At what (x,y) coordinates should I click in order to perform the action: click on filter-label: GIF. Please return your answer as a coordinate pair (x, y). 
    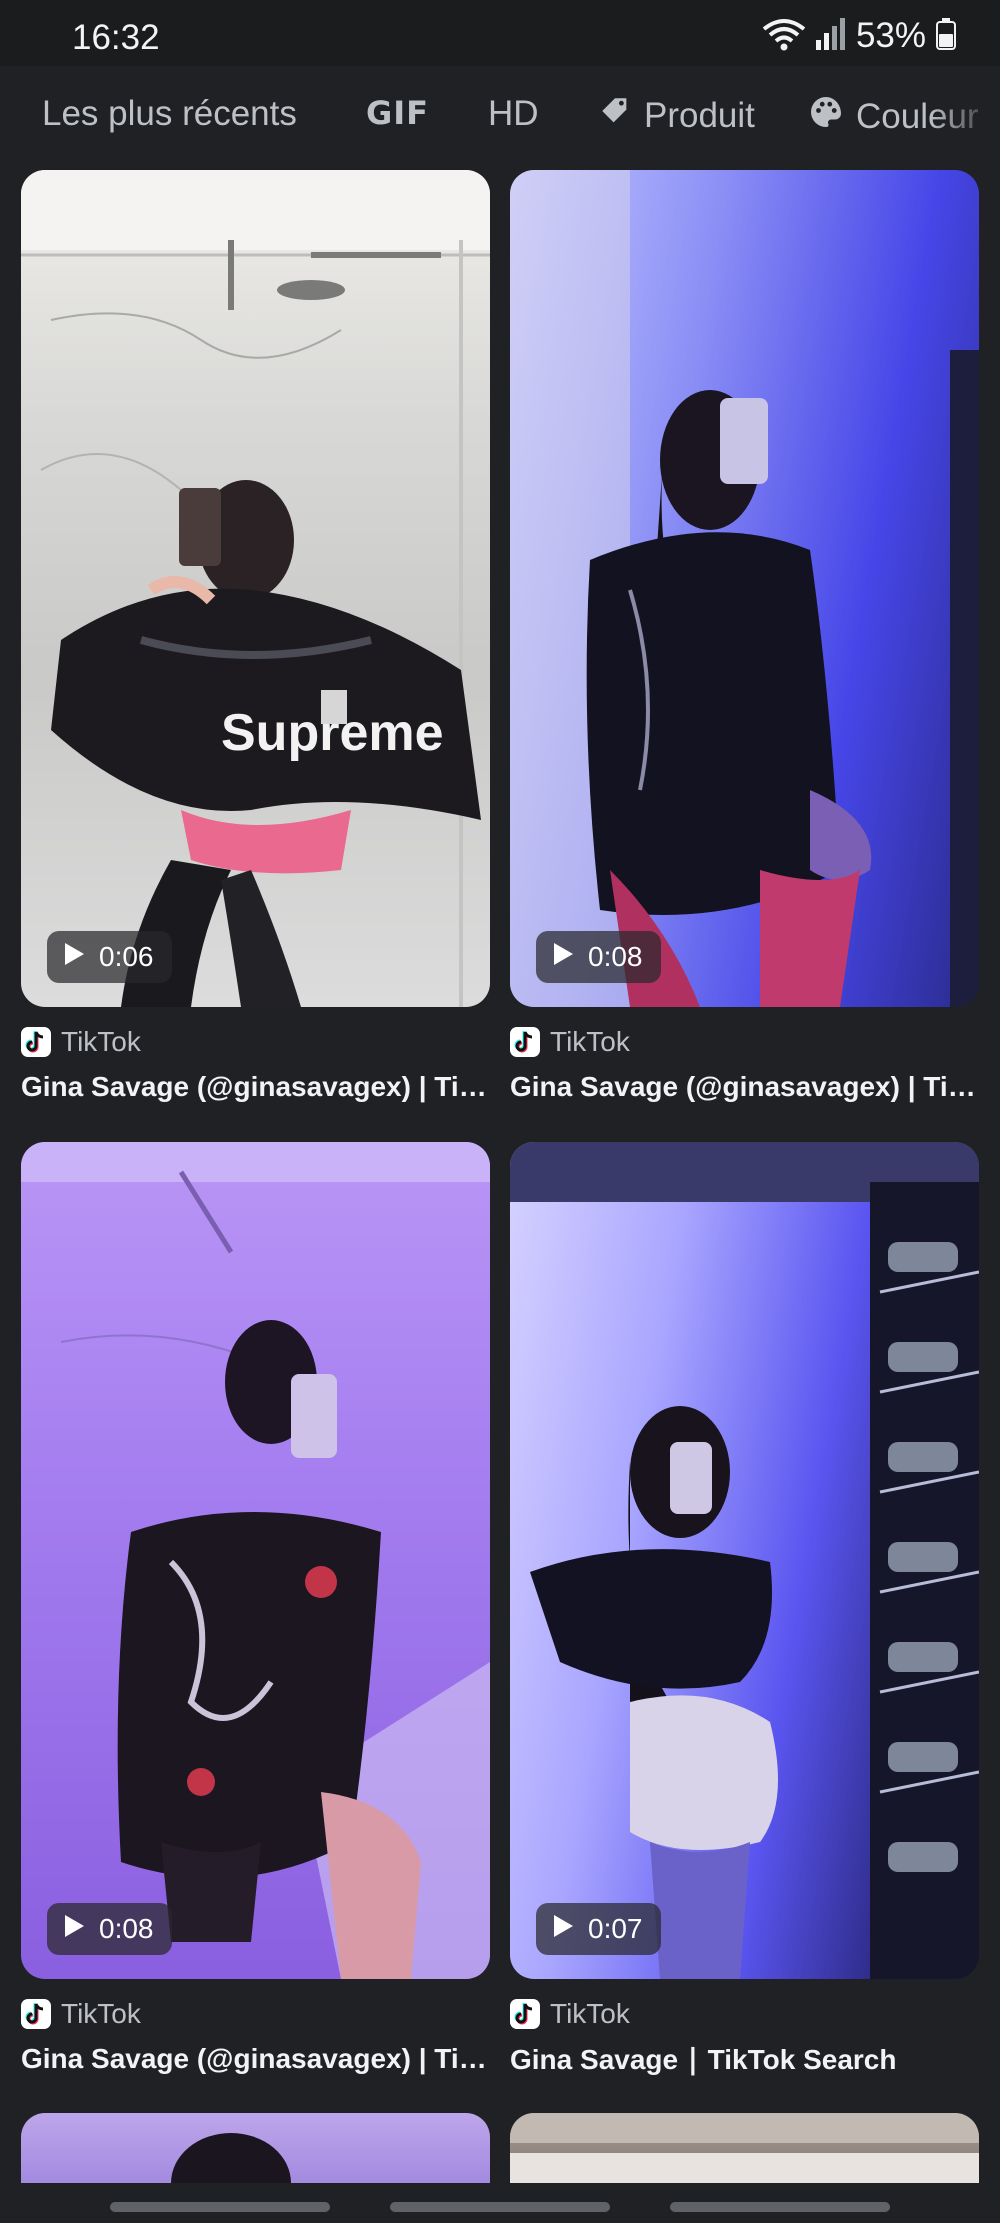
    Looking at the image, I should click on (398, 113).